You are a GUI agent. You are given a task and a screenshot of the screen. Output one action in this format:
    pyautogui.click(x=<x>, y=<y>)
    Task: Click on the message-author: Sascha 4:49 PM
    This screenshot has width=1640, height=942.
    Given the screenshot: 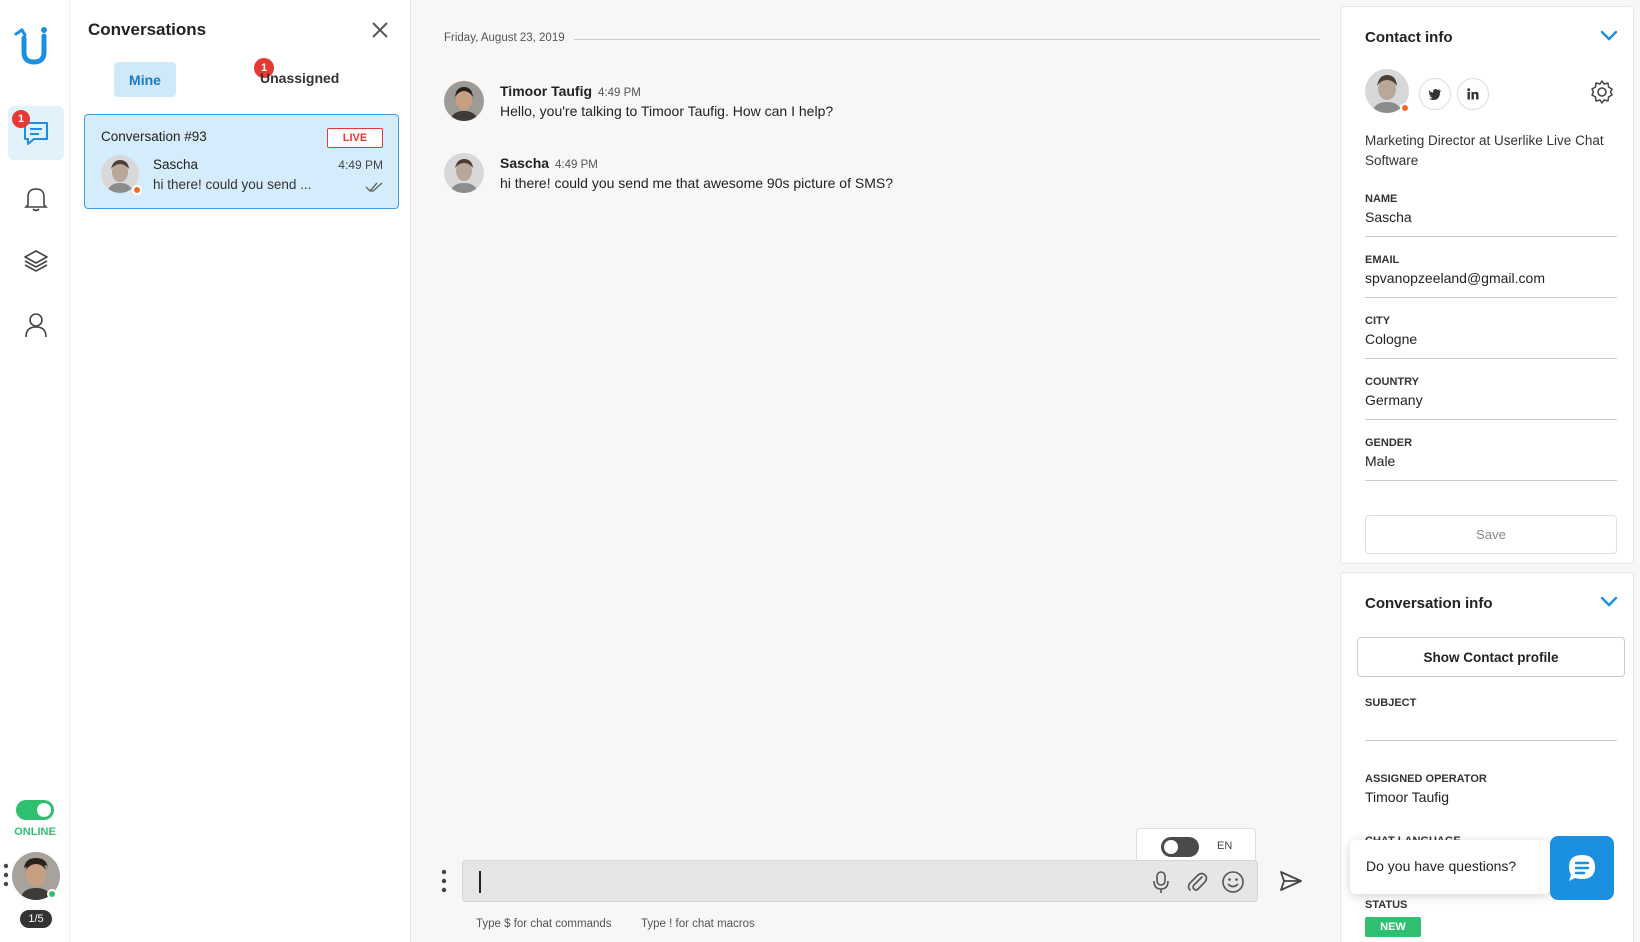 What is the action you would take?
    pyautogui.click(x=549, y=163)
    